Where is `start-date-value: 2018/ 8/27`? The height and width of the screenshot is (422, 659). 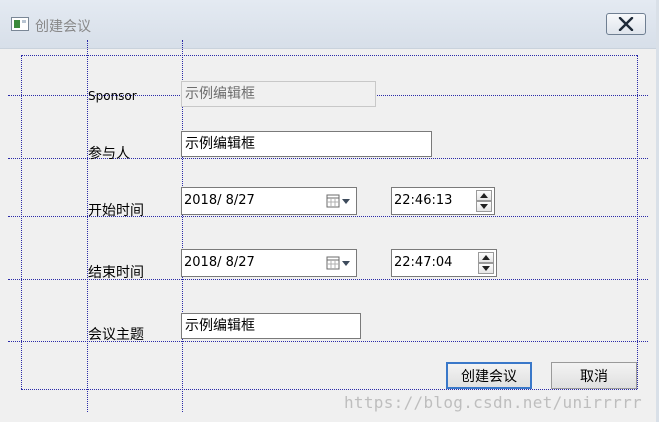
start-date-value: 2018/ 8/27 is located at coordinates (219, 200).